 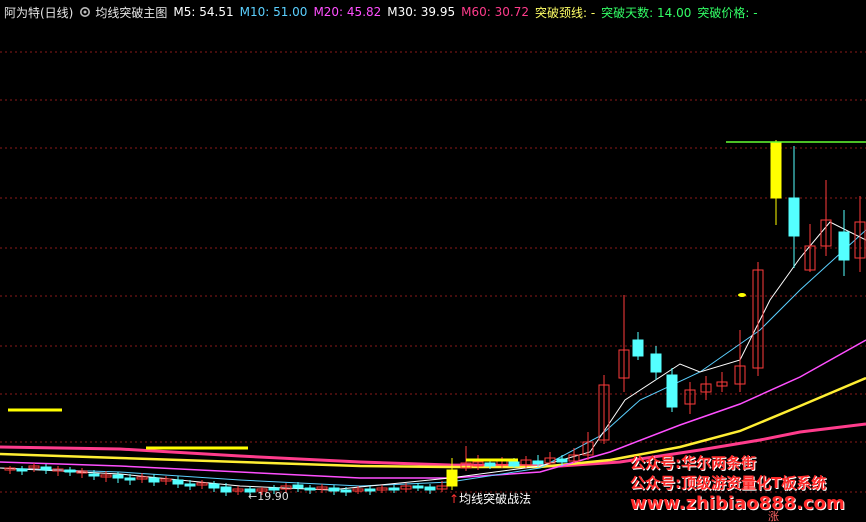 What do you see at coordinates (273, 496) in the screenshot?
I see `low-price-value: 19.90` at bounding box center [273, 496].